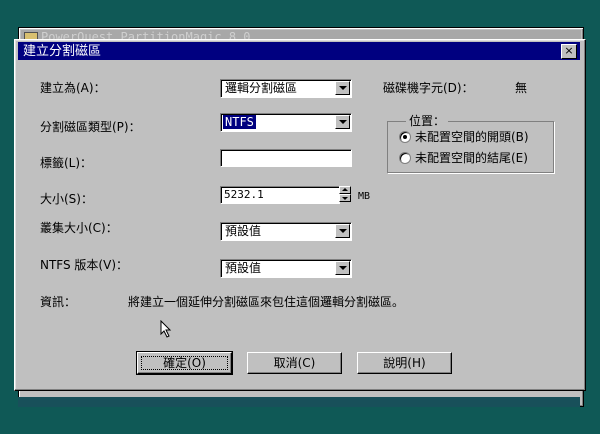  Describe the element at coordinates (58, 302) in the screenshot. I see `info-label: 資訊：` at that location.